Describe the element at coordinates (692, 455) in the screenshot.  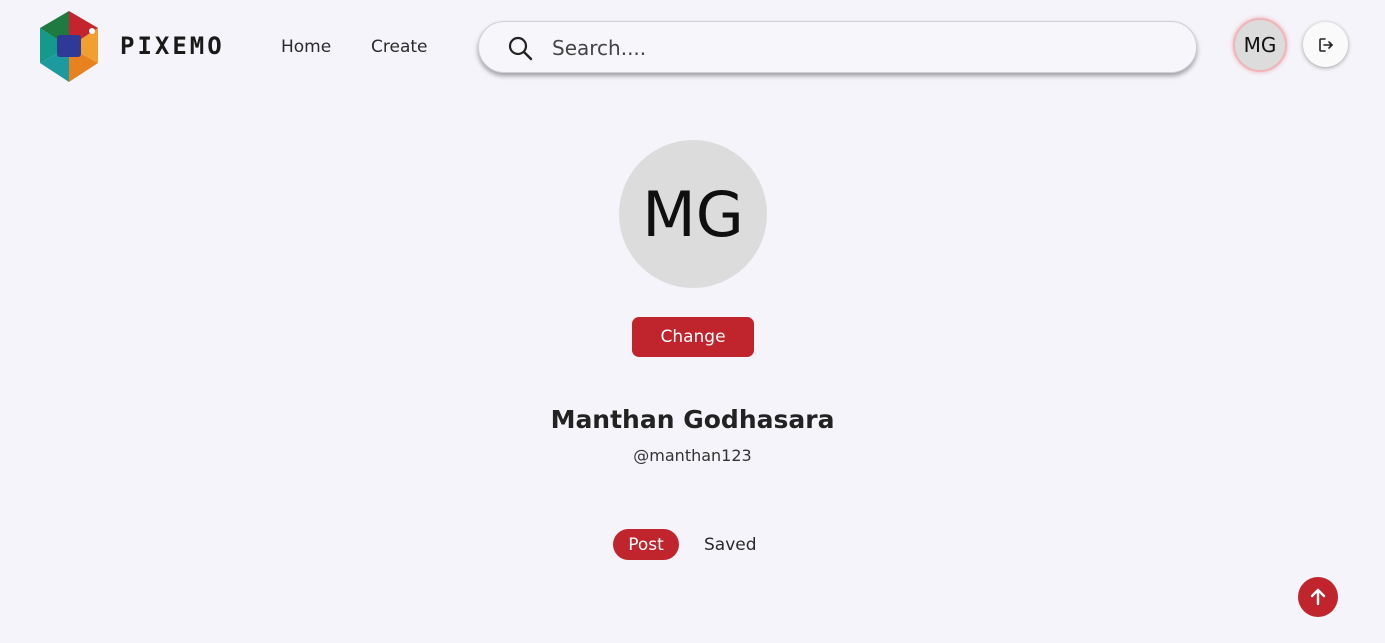
I see `profile-handle: @manthan123` at that location.